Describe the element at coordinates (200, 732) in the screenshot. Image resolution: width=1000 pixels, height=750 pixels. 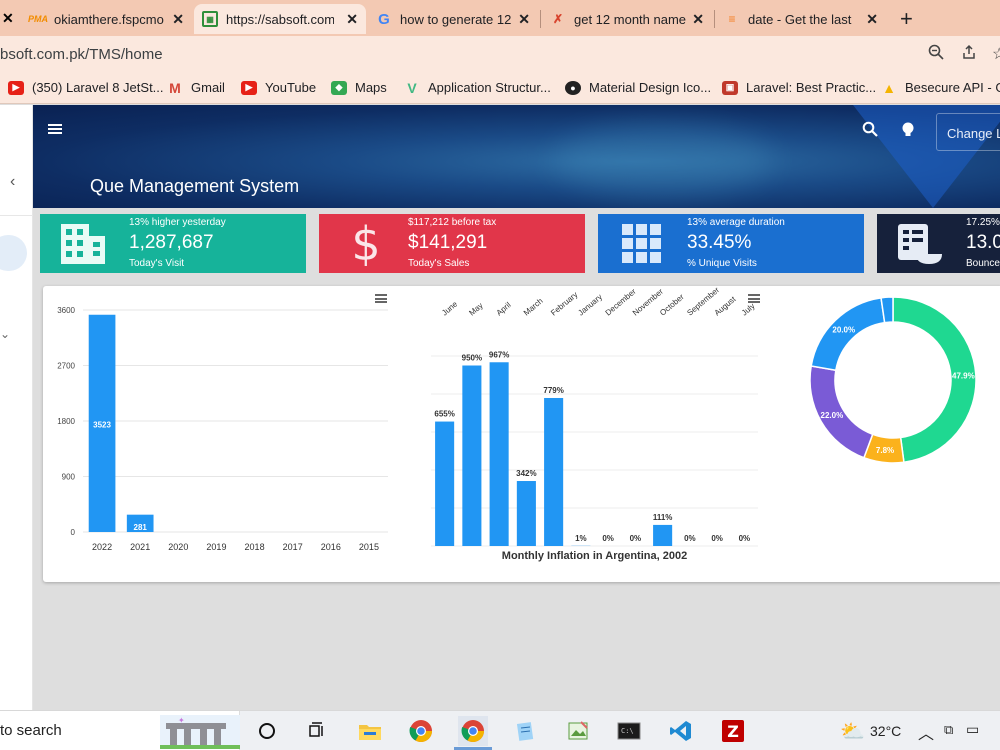
I see `search-highlight-illustration-icon: ✦` at that location.